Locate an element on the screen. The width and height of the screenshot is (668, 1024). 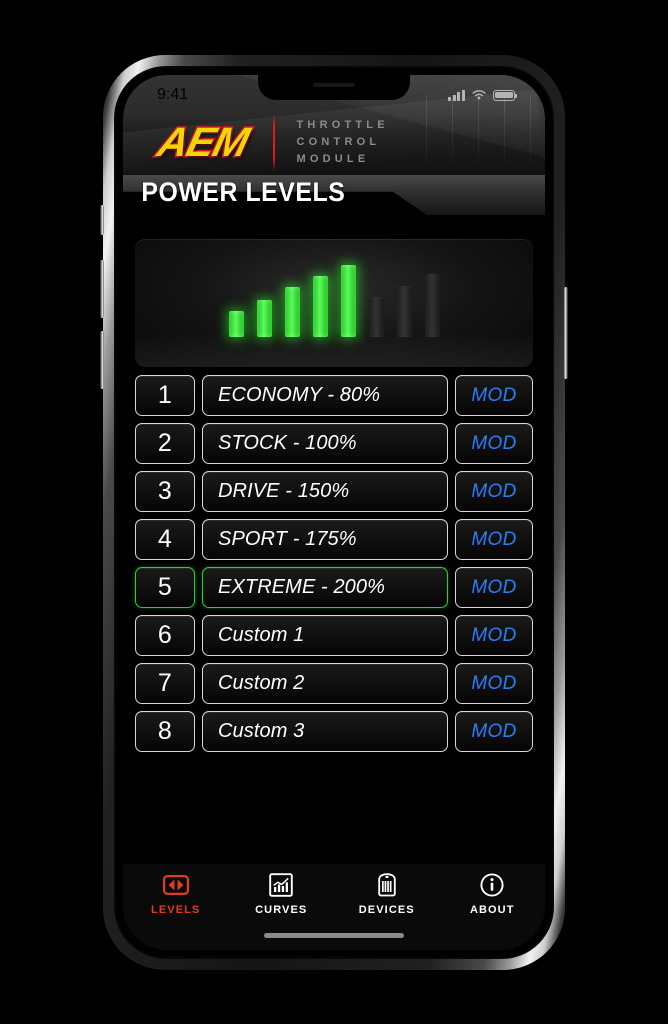
level-number-label: 1 is located at coordinates (165, 395).